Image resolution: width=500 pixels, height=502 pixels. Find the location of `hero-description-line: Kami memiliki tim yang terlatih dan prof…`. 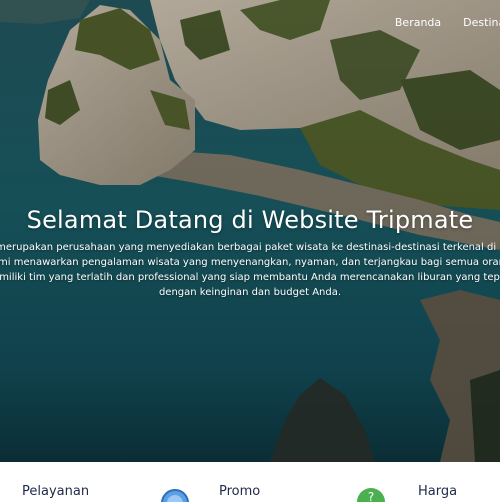

hero-description-line: Kami memiliki tim yang terlatih dan prof… is located at coordinates (250, 277).